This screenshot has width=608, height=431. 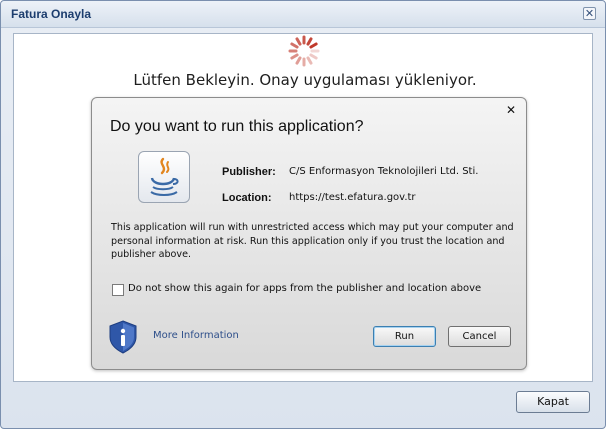 What do you see at coordinates (553, 402) in the screenshot?
I see `kapat-button: Kapat` at bounding box center [553, 402].